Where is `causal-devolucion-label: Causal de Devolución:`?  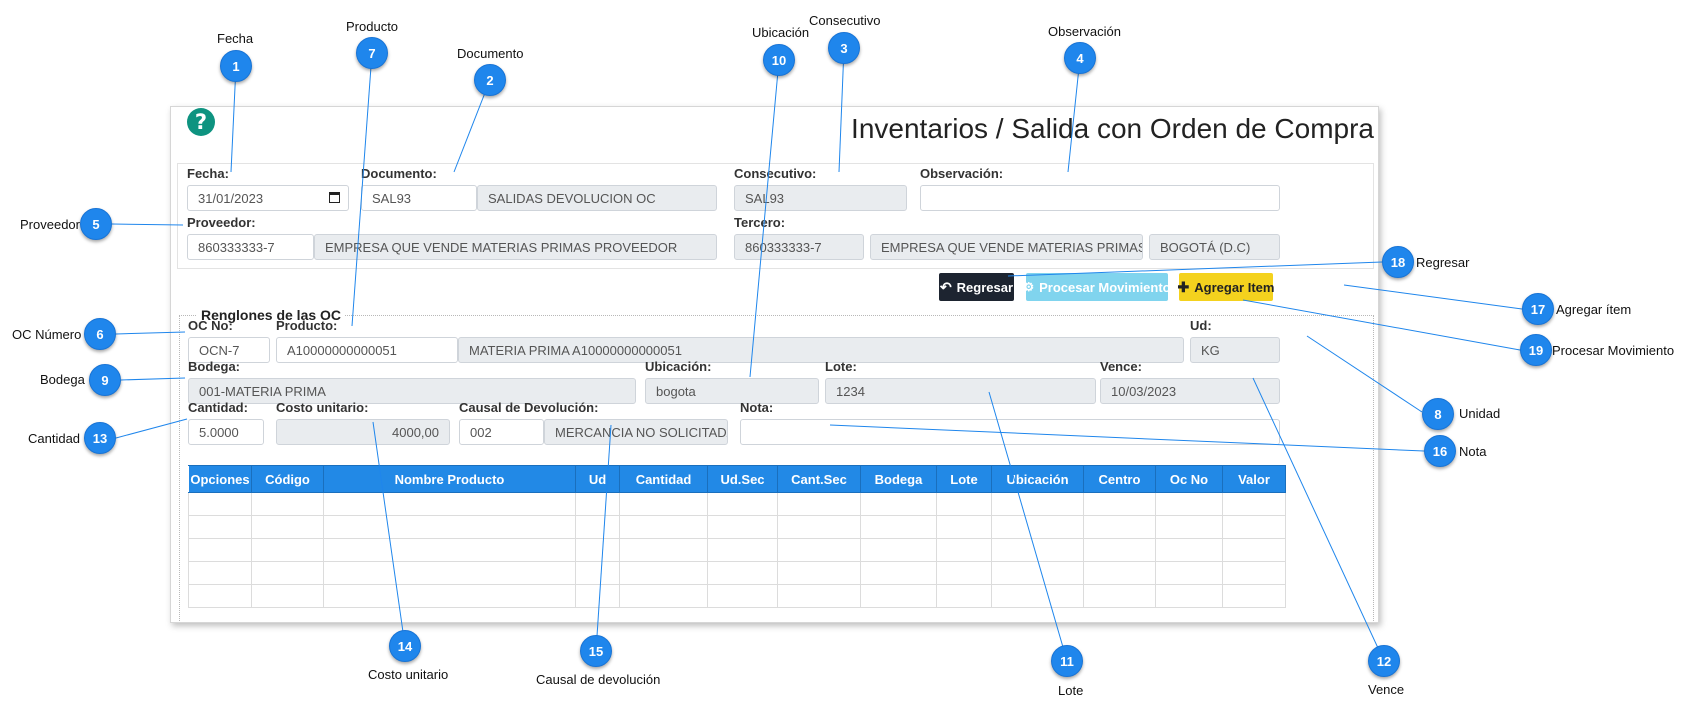 causal-devolucion-label: Causal de Devolución: is located at coordinates (529, 407).